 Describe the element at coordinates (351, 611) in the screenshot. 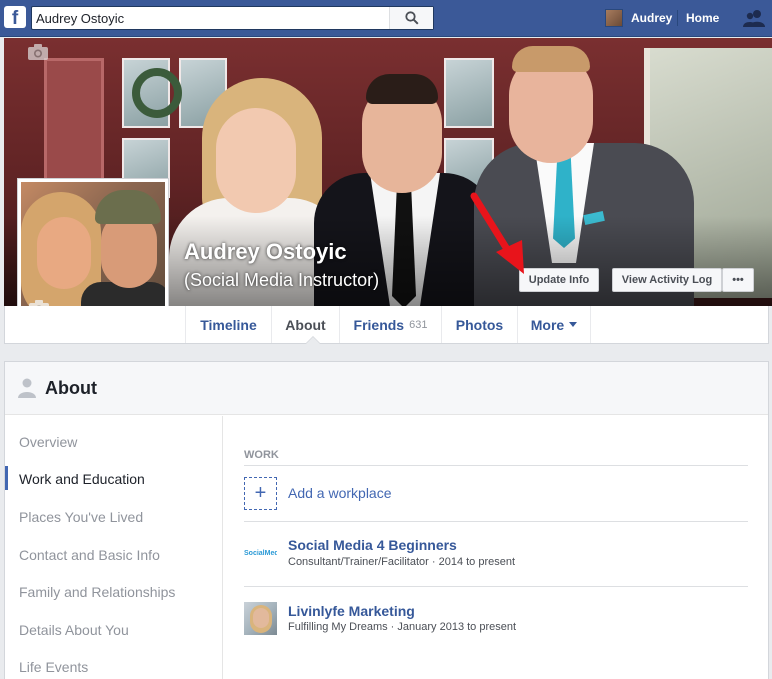

I see `work-title-livinlyfe-marketing: Livinlyfe Marketing` at that location.